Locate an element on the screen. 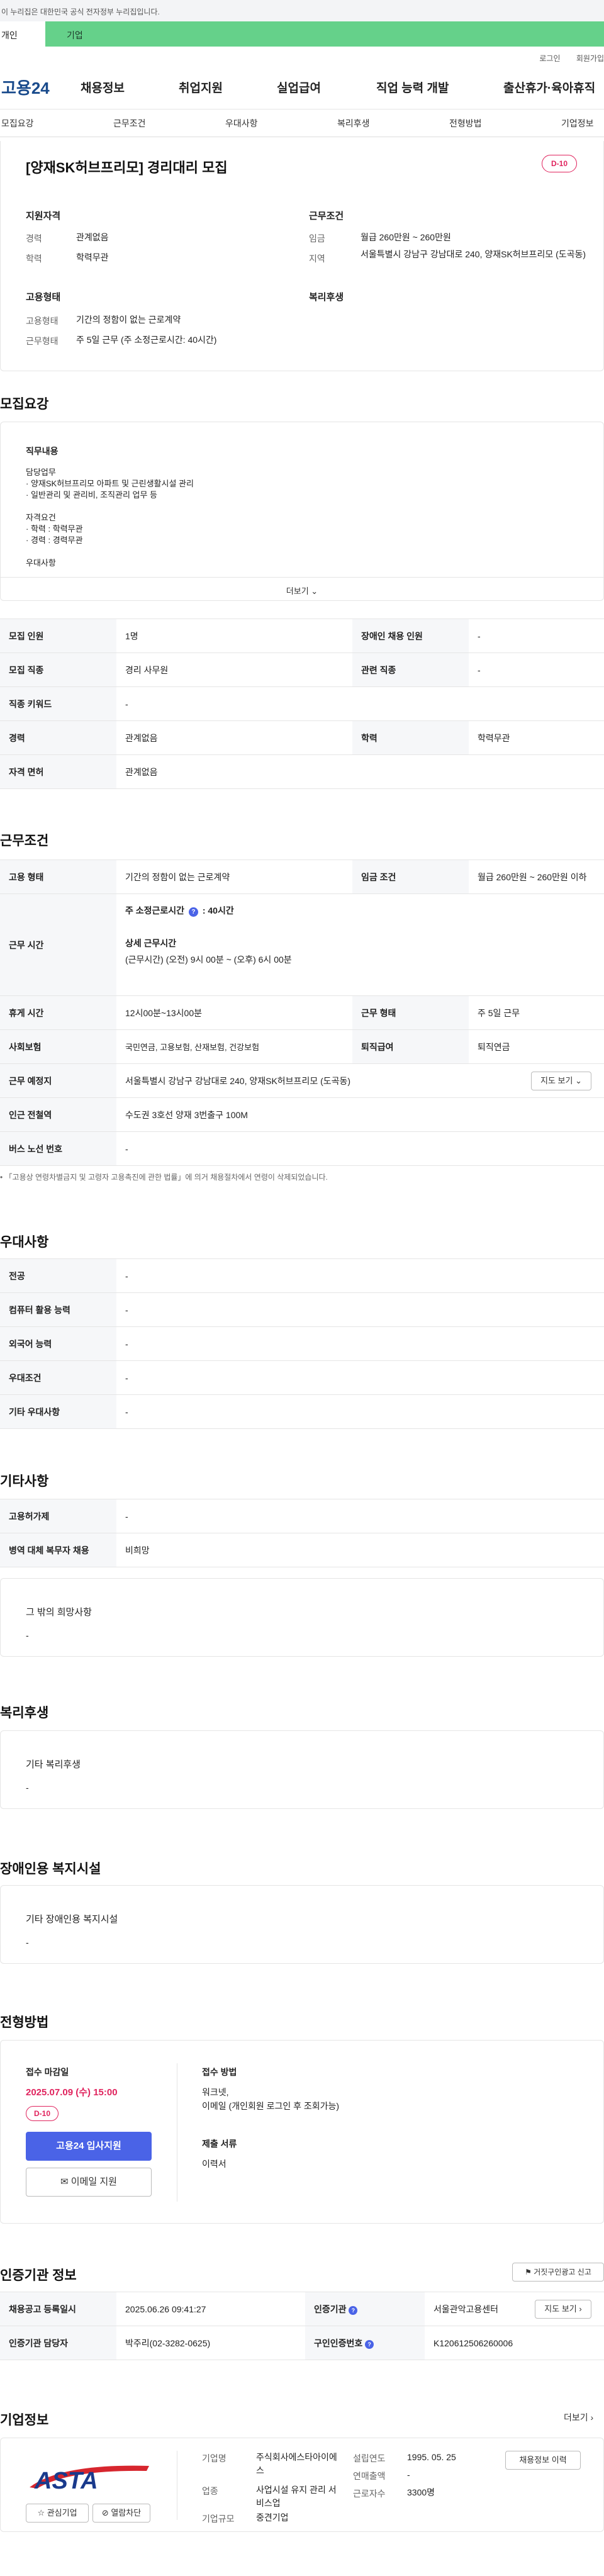  login-link: 로그인 is located at coordinates (549, 58).